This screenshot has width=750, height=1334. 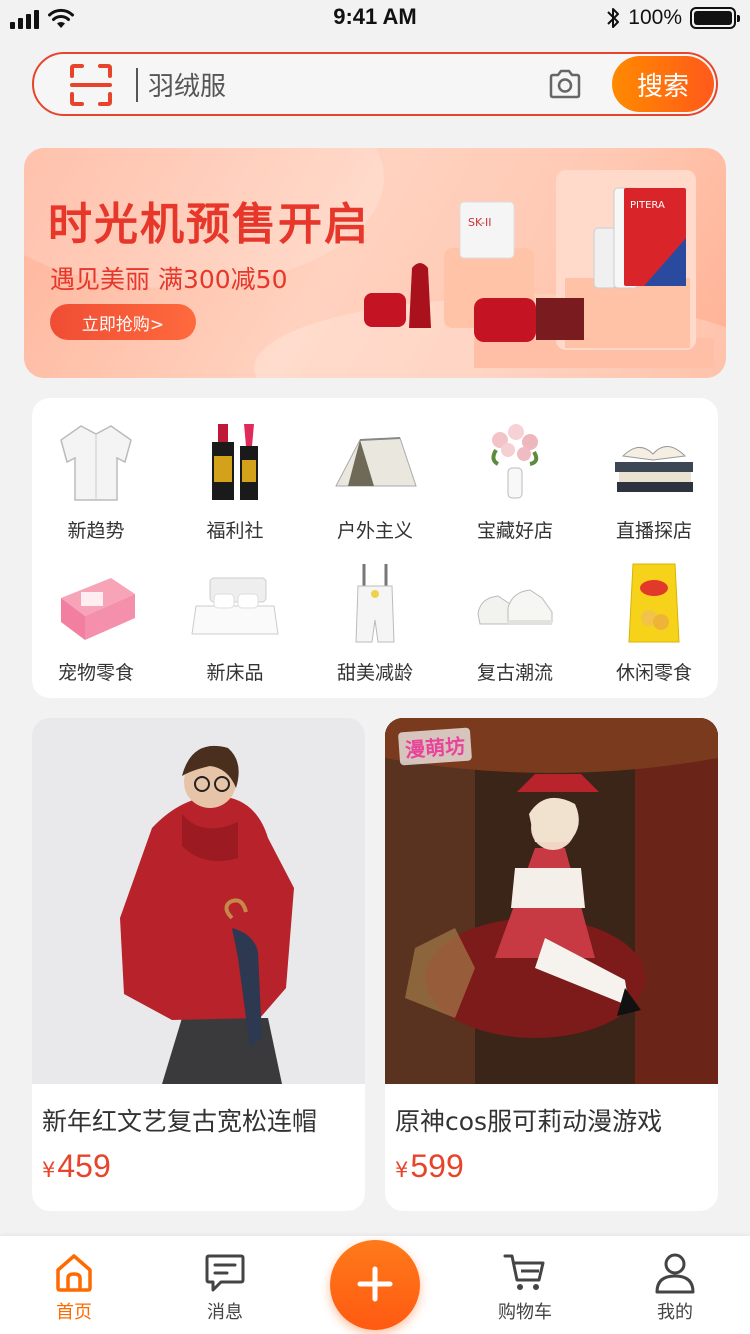 I want to click on price-value: 459, so click(x=84, y=1166).